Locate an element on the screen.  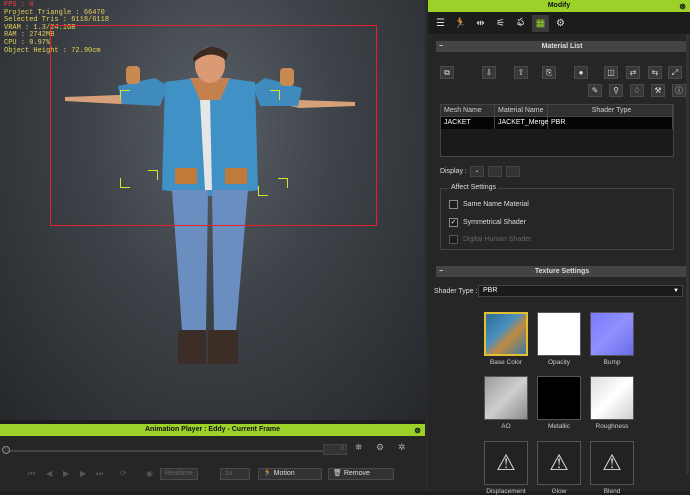
texture-label: Base Color is located at coordinates (506, 362).